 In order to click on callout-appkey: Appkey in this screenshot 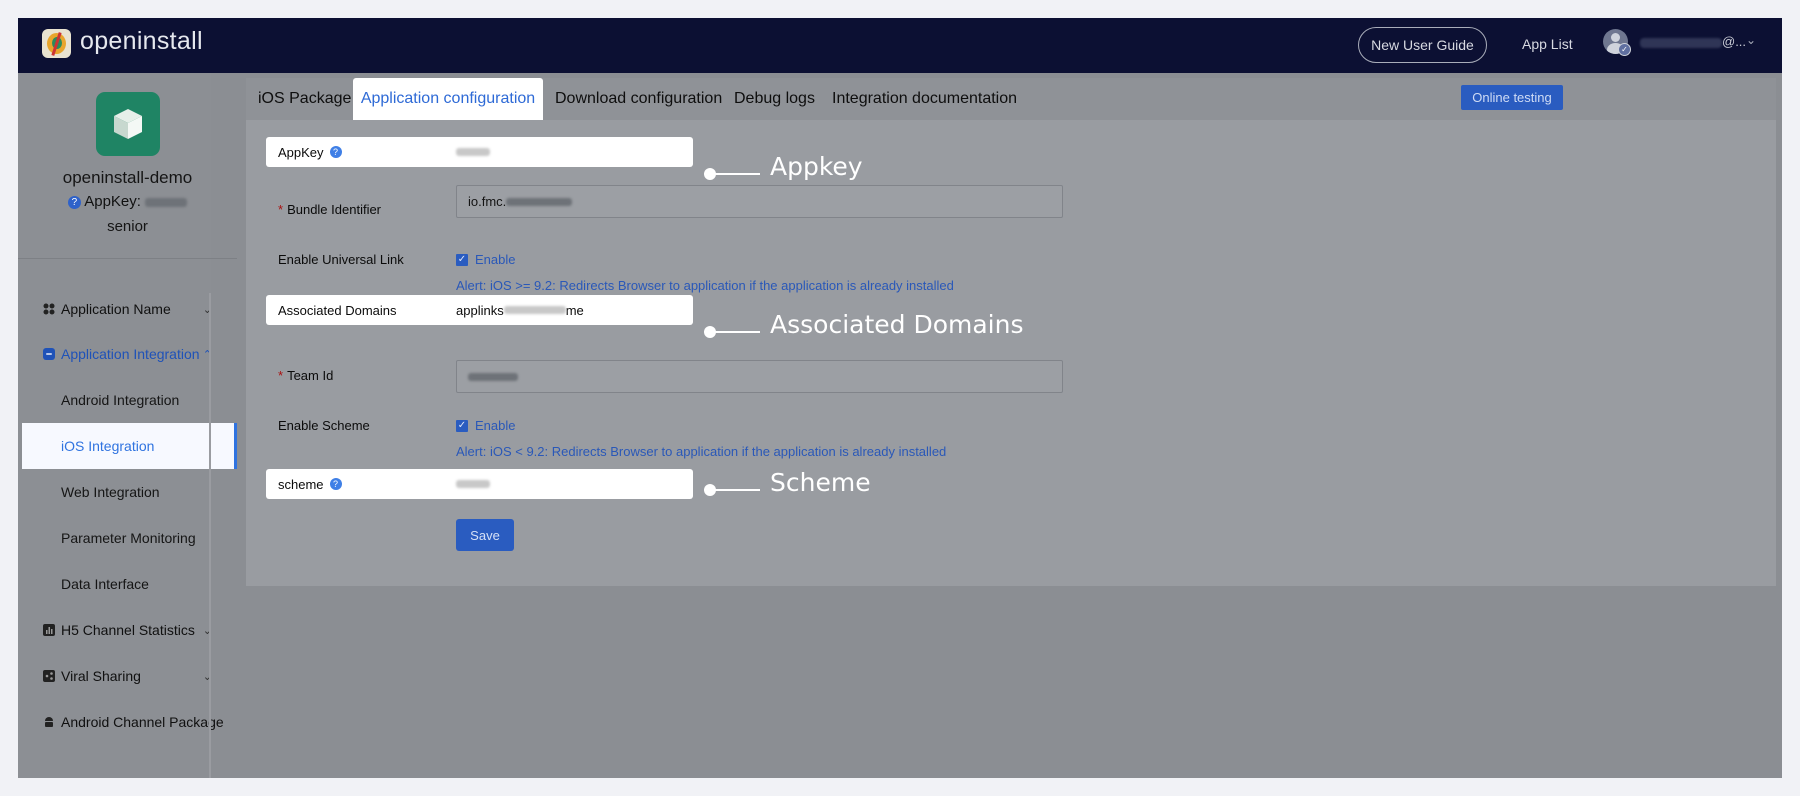, I will do `click(816, 166)`.